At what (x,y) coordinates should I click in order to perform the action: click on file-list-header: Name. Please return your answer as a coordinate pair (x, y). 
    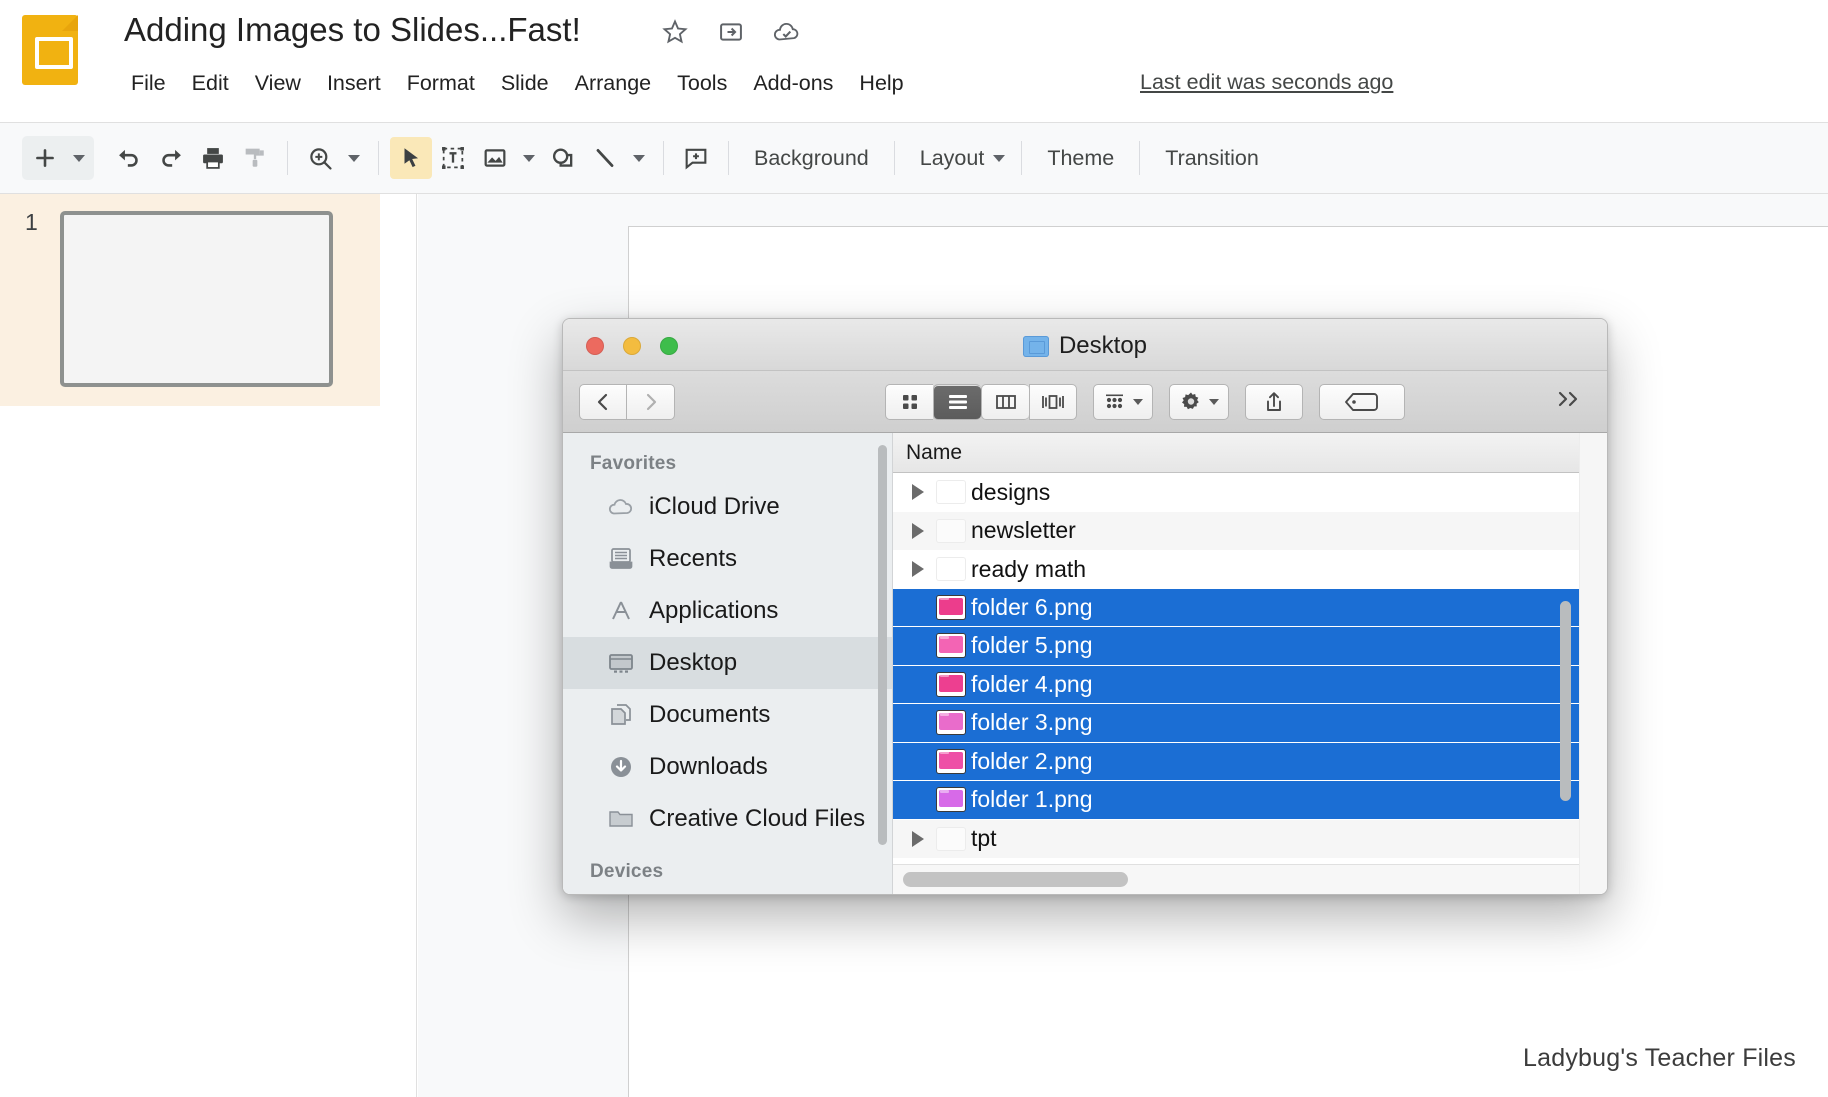
    Looking at the image, I should click on (1236, 453).